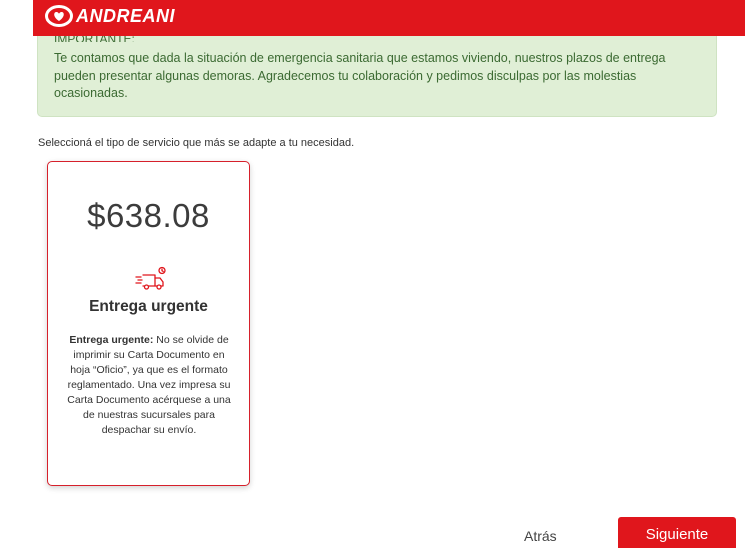  Describe the element at coordinates (59, 16) in the screenshot. I see `andreani-heart-icon` at that location.